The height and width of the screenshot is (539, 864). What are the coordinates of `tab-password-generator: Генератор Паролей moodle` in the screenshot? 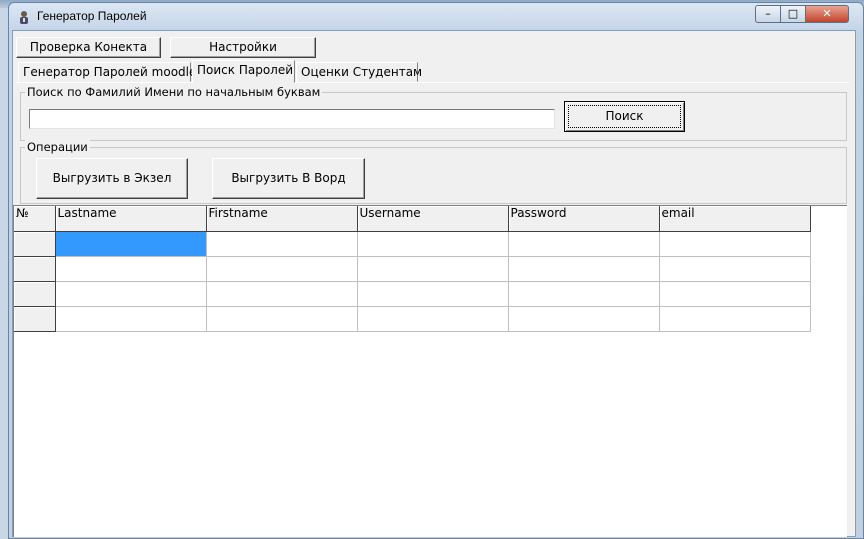 It's located at (107, 72).